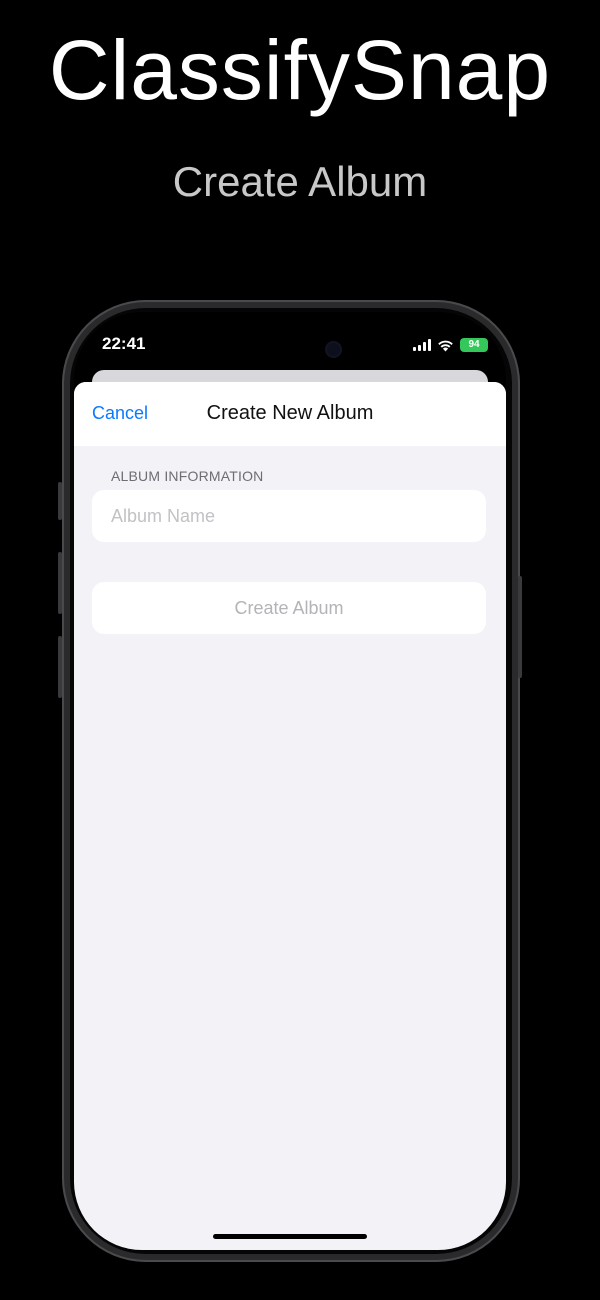 Image resolution: width=600 pixels, height=1300 pixels. Describe the element at coordinates (300, 70) in the screenshot. I see `promo-title: ClassifySnap` at that location.